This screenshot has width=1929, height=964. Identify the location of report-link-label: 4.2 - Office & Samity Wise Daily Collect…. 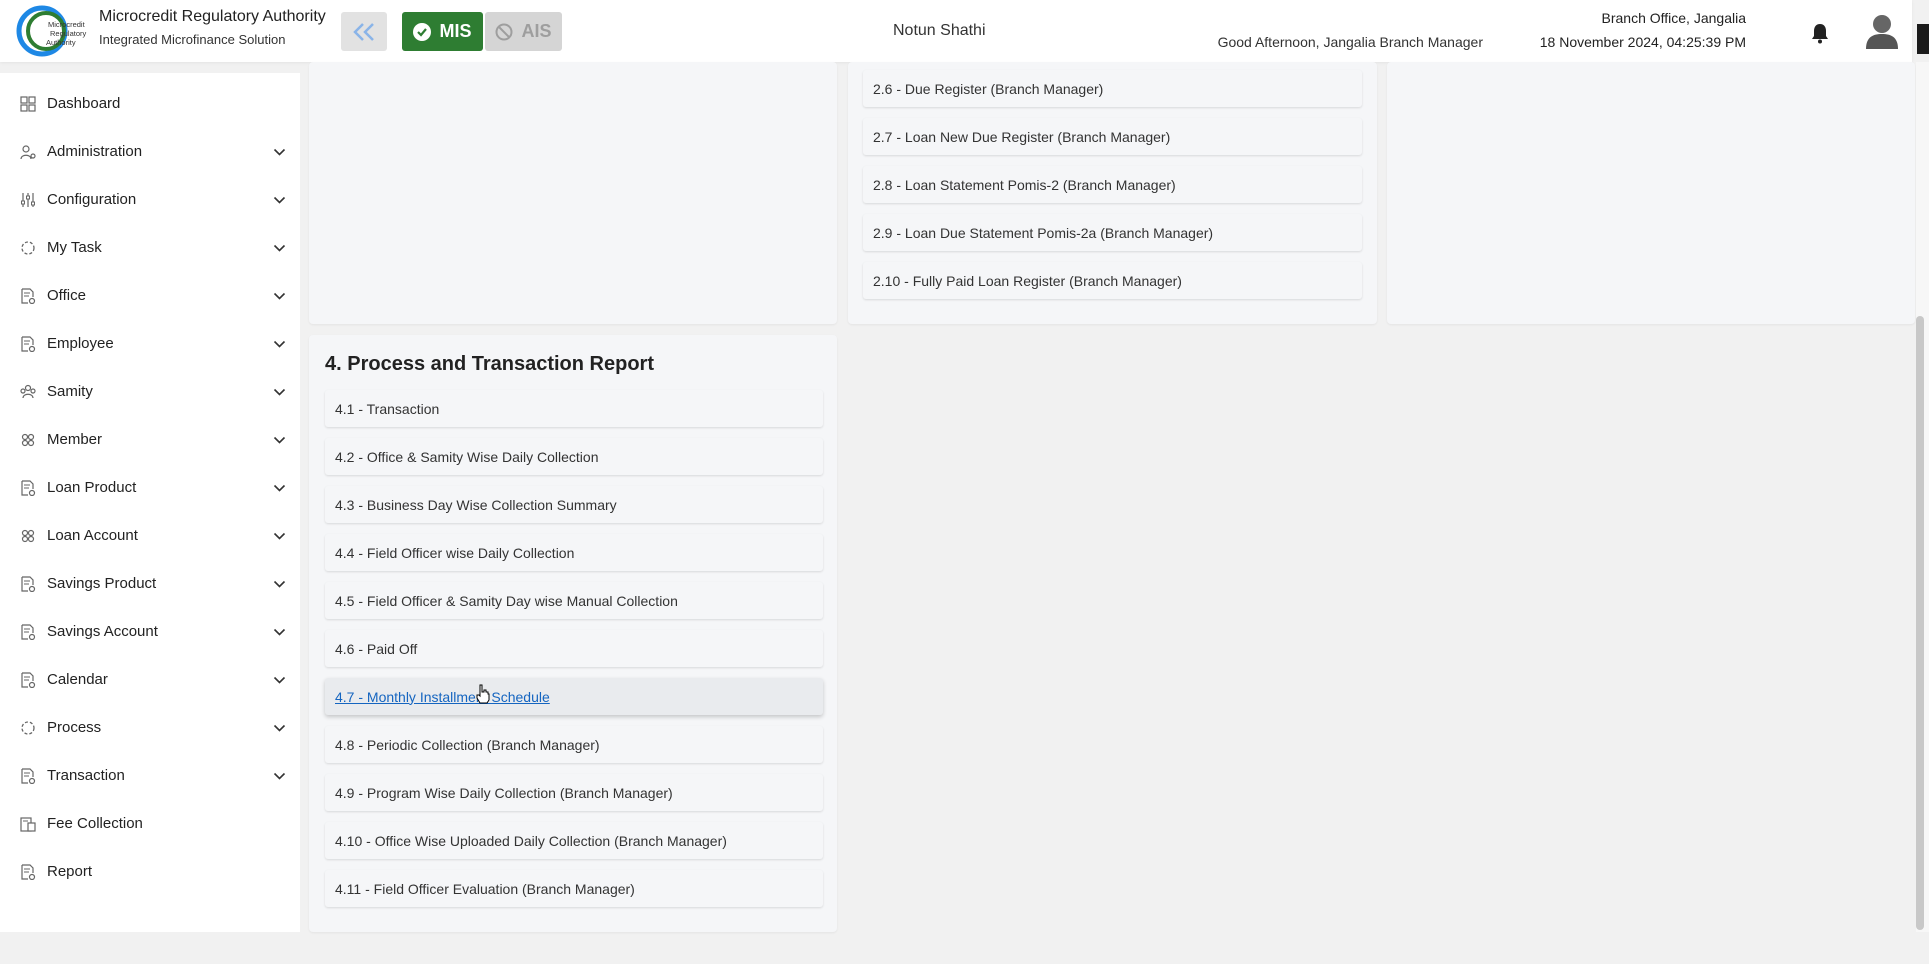
(467, 456).